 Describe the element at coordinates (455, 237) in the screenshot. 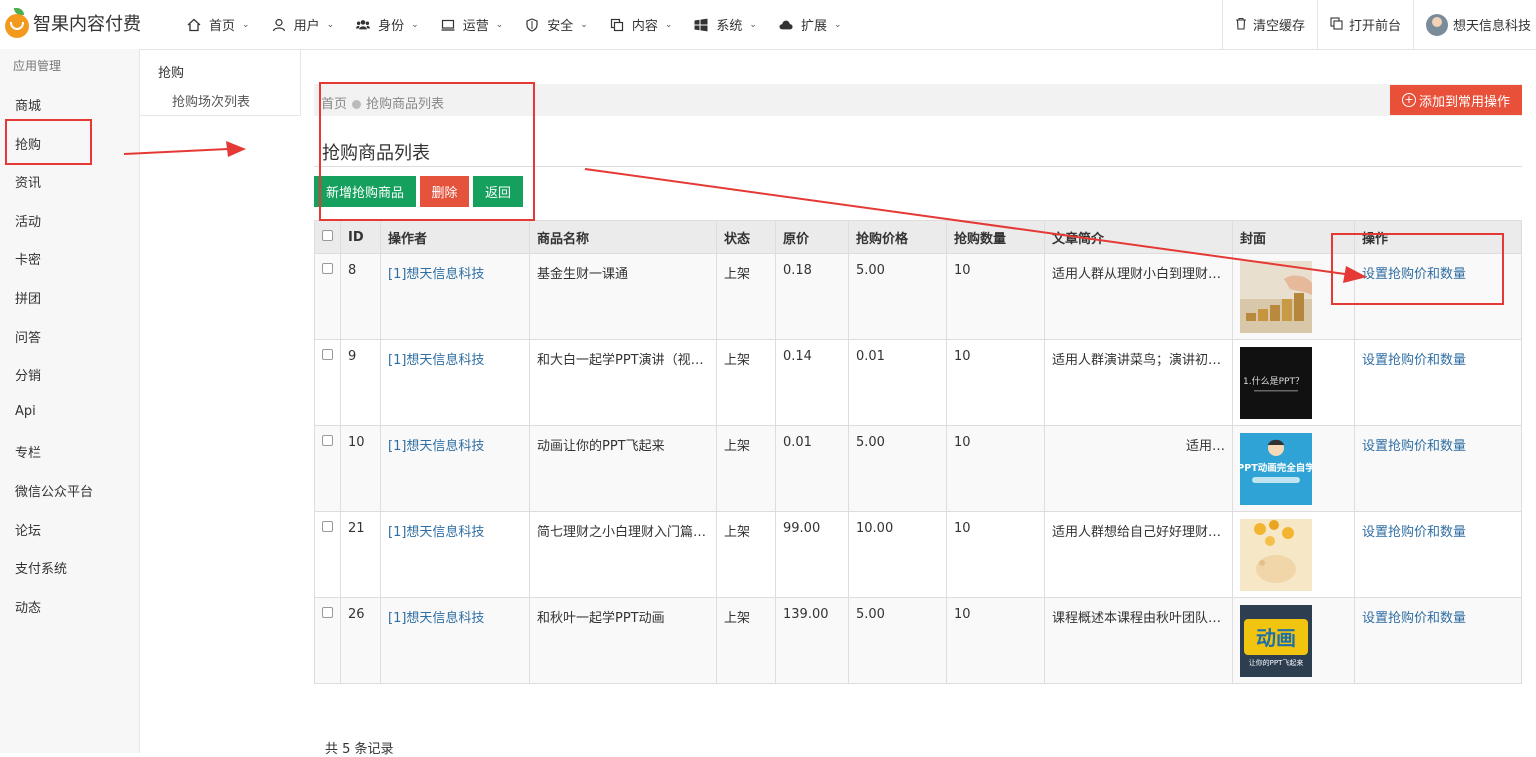

I see `header-operator: 操作者` at that location.